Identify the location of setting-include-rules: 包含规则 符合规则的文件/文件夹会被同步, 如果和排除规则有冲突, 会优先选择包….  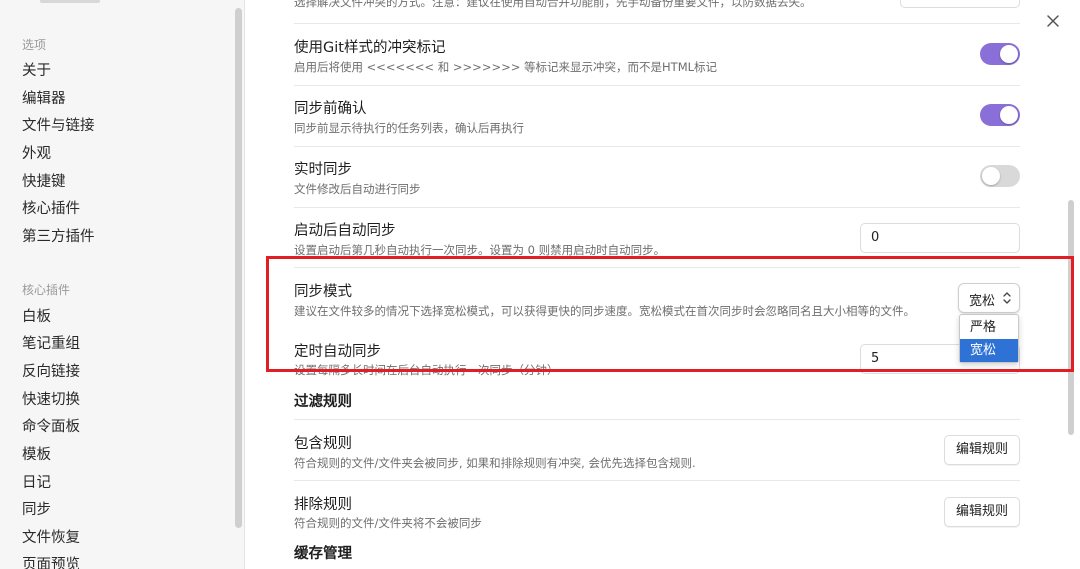
(657, 449).